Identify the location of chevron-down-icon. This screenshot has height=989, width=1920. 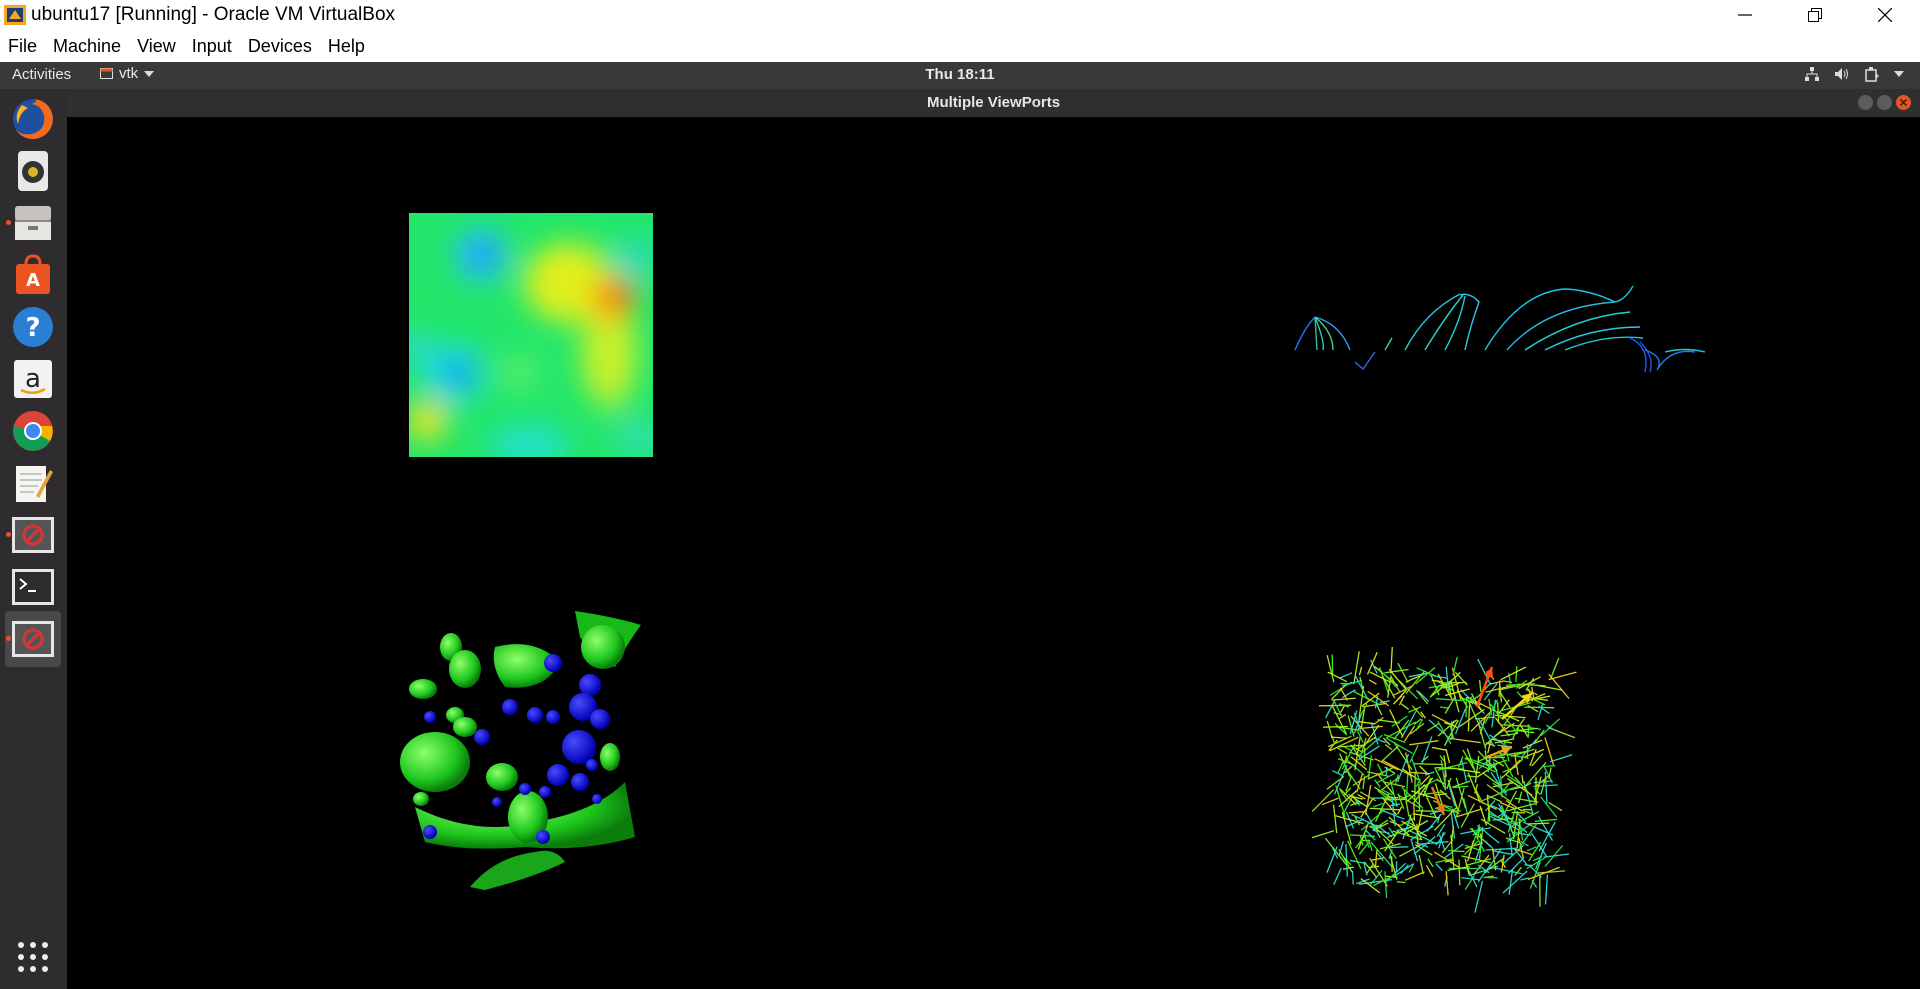
(1899, 74).